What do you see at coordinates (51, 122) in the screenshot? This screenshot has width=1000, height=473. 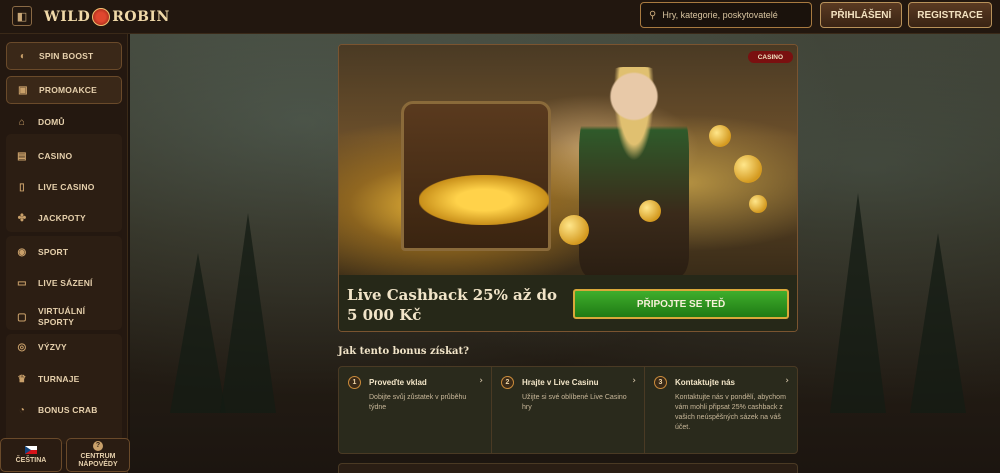 I see `sidebar-item-label: DOMŮ` at bounding box center [51, 122].